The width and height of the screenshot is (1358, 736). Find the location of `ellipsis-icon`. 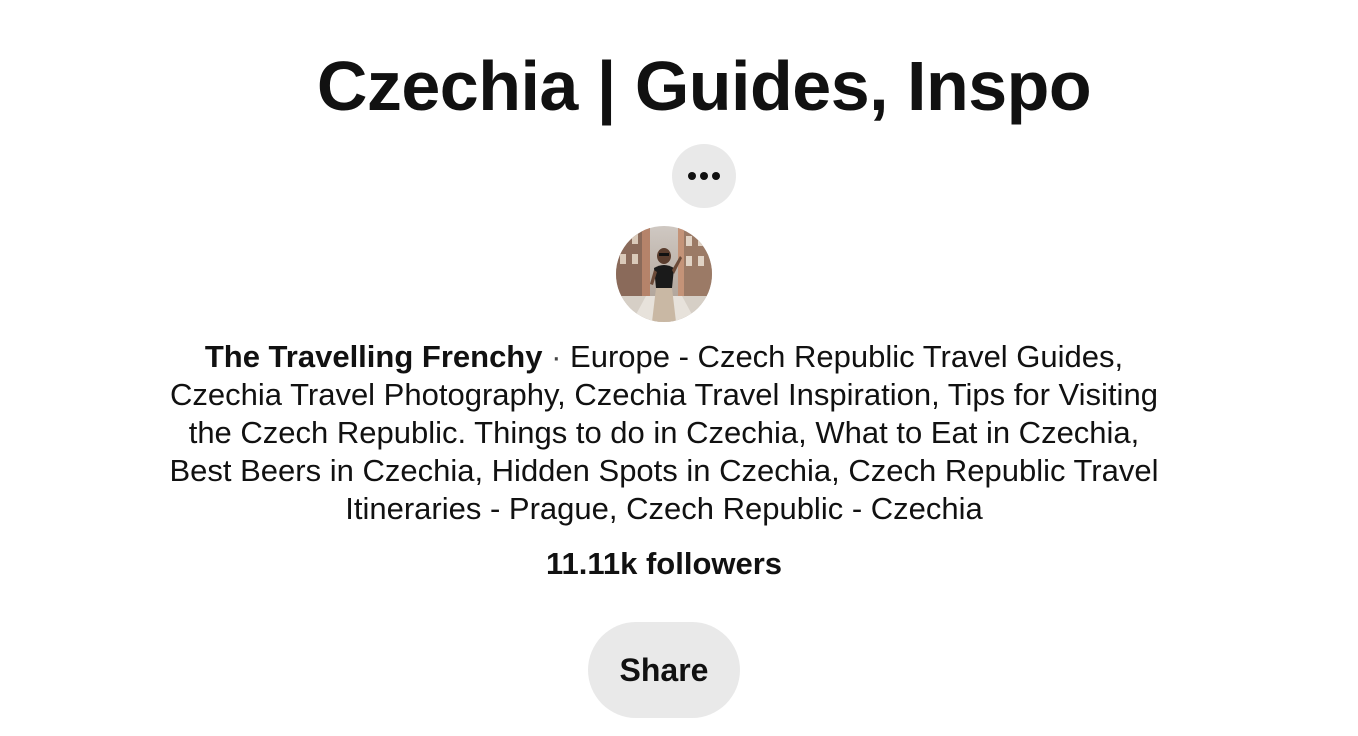

ellipsis-icon is located at coordinates (704, 176).